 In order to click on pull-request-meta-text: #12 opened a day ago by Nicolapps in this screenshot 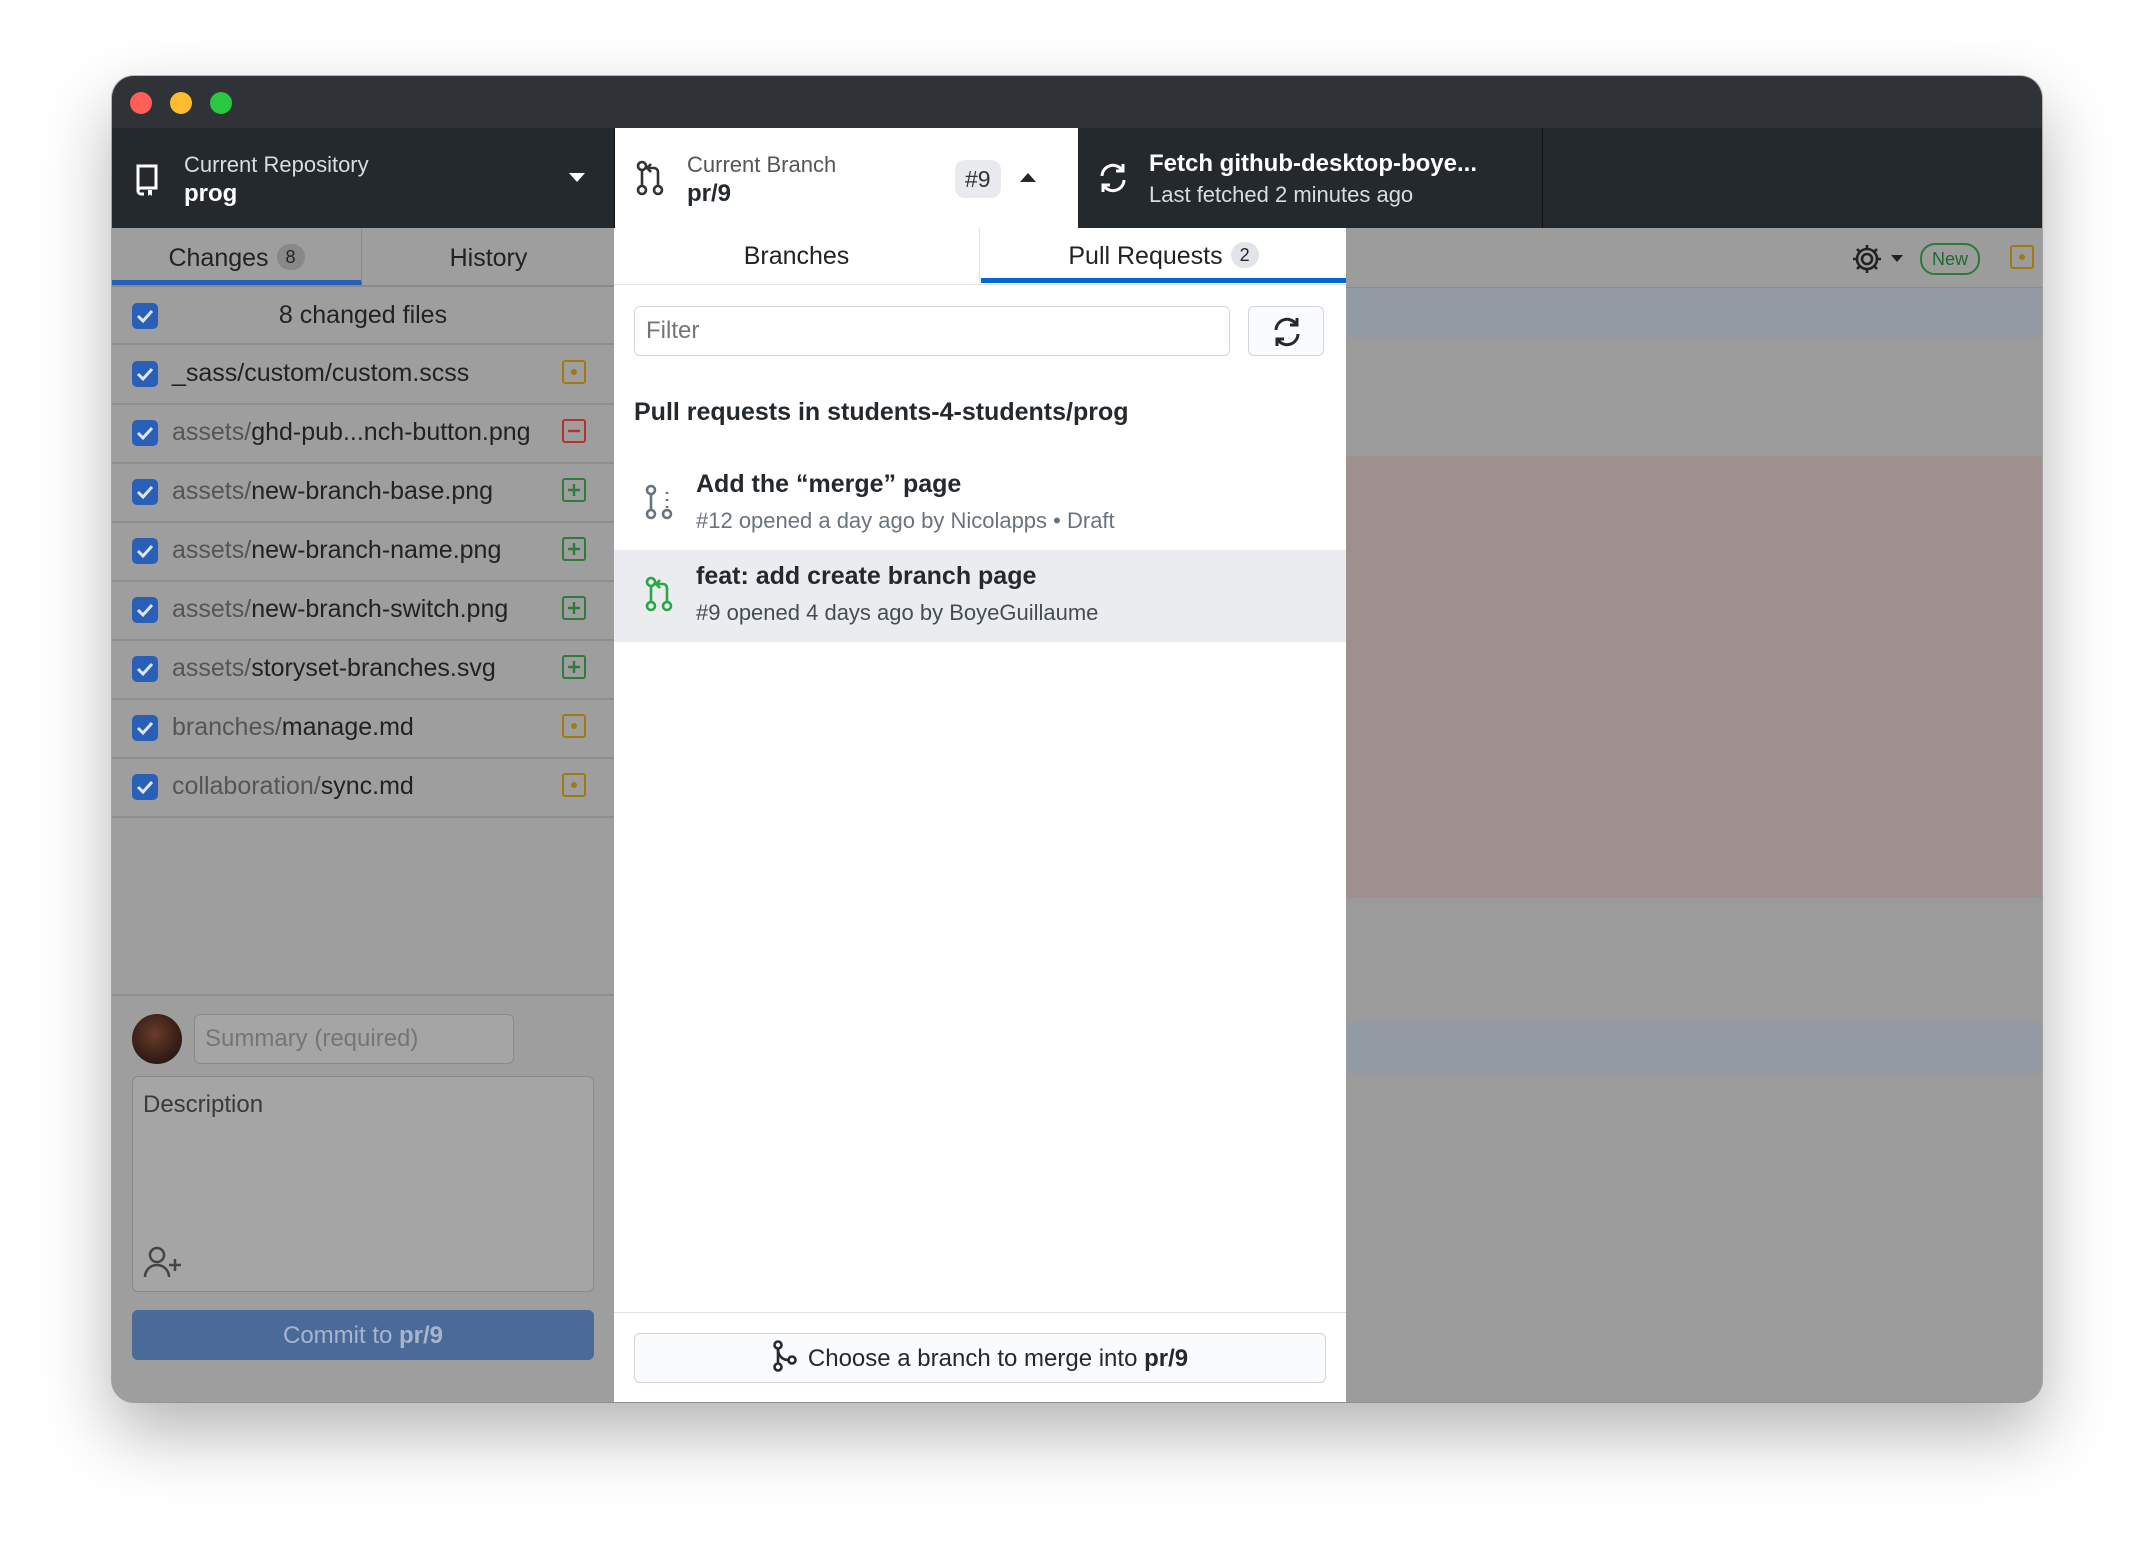, I will do `click(872, 520)`.